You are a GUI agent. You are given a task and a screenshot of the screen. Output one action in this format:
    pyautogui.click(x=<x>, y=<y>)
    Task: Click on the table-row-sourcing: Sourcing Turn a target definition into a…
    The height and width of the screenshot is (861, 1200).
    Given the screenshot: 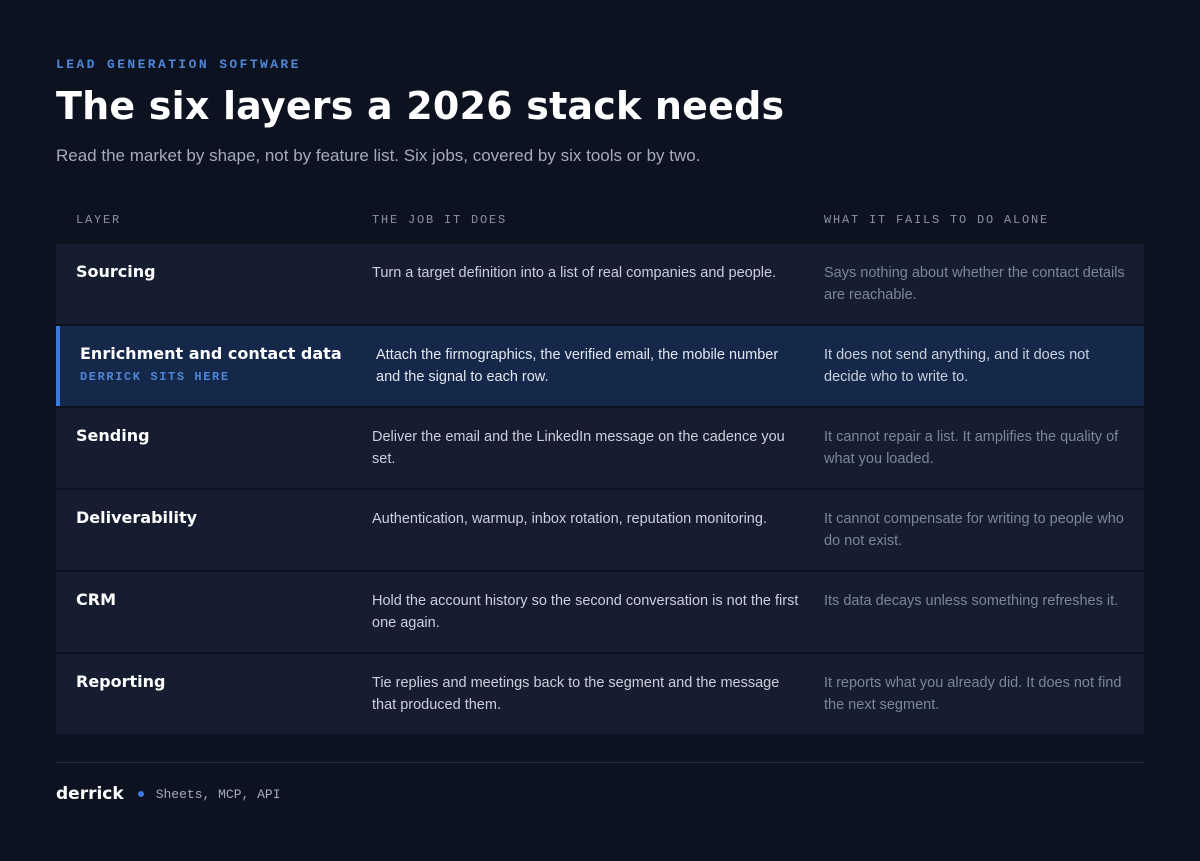 What is the action you would take?
    pyautogui.click(x=600, y=284)
    